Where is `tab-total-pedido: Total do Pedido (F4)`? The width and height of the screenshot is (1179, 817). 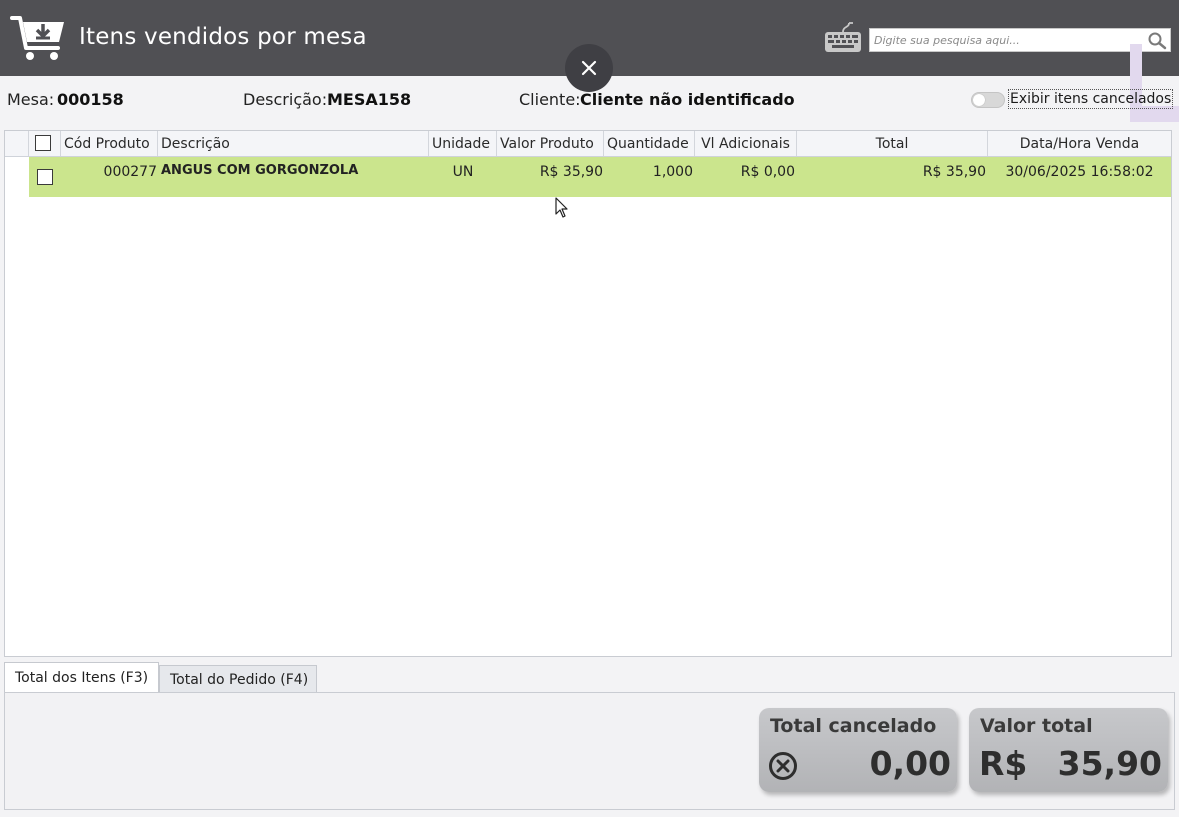
tab-total-pedido: Total do Pedido (F4) is located at coordinates (238, 679).